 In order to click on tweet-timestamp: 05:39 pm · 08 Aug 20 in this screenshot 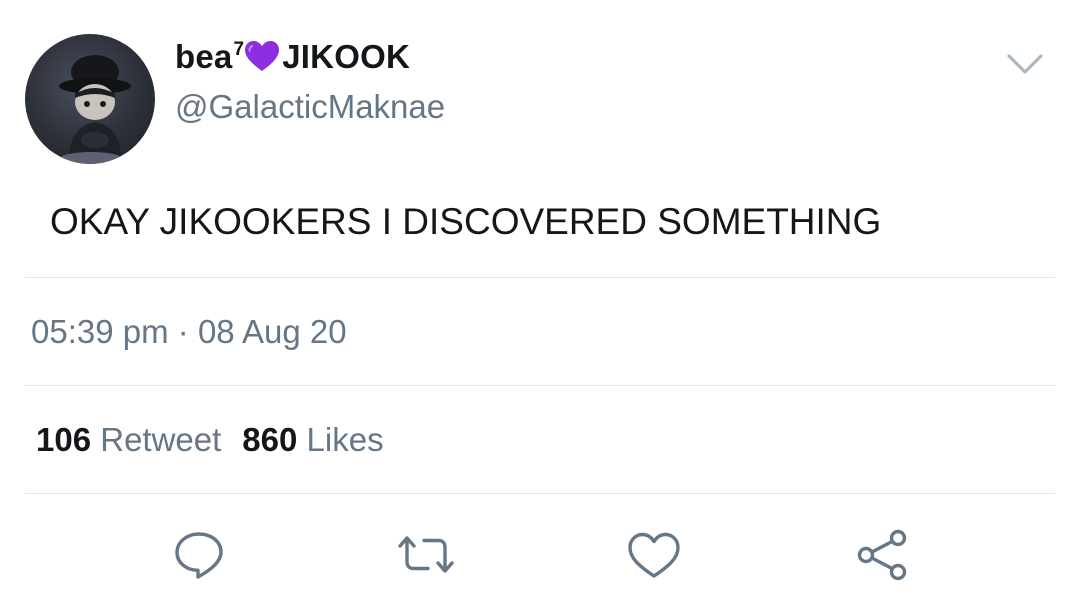, I will do `click(189, 332)`.